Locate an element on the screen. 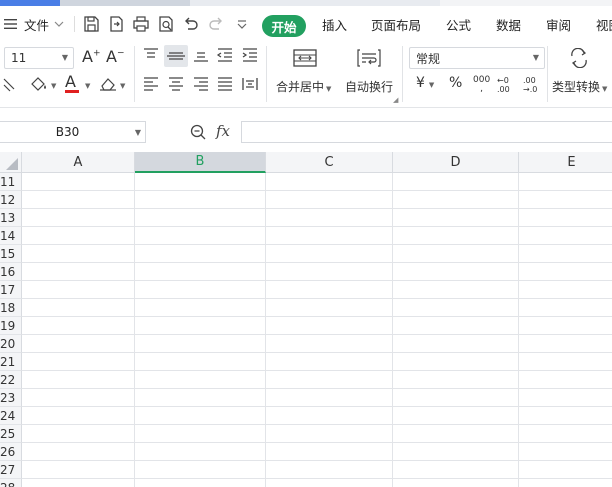 The image size is (612, 487). justify-icon is located at coordinates (225, 84).